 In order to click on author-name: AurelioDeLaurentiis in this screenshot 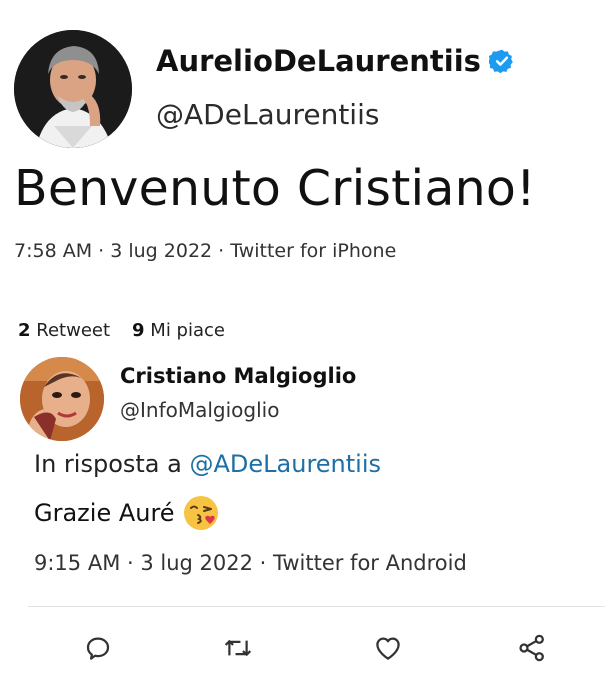, I will do `click(318, 61)`.